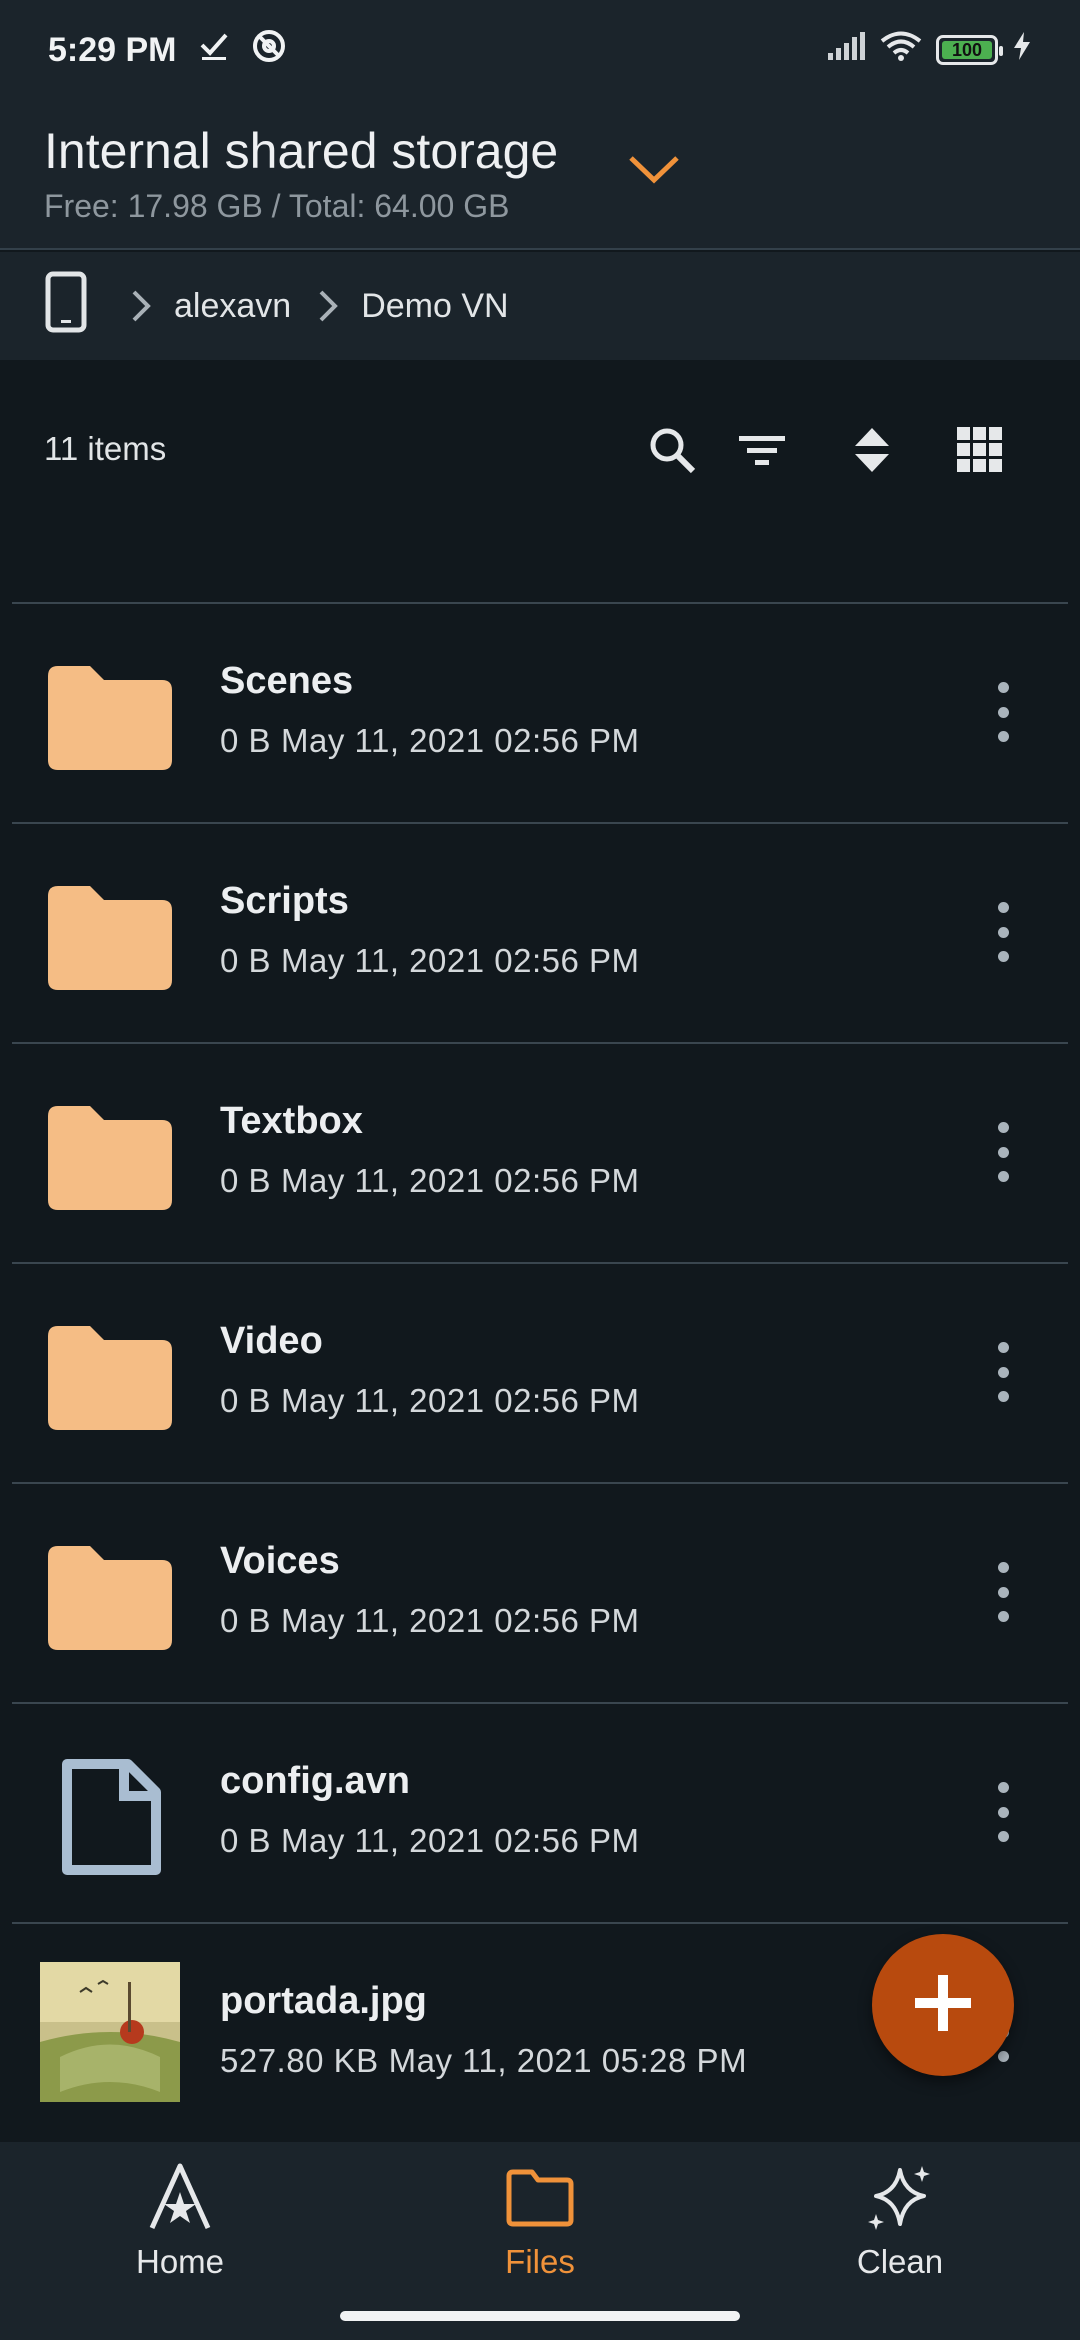 This screenshot has height=2340, width=1080. I want to click on list-item-scenes: Scenes 0 B May 11, 2021 02:56 PM, so click(540, 713).